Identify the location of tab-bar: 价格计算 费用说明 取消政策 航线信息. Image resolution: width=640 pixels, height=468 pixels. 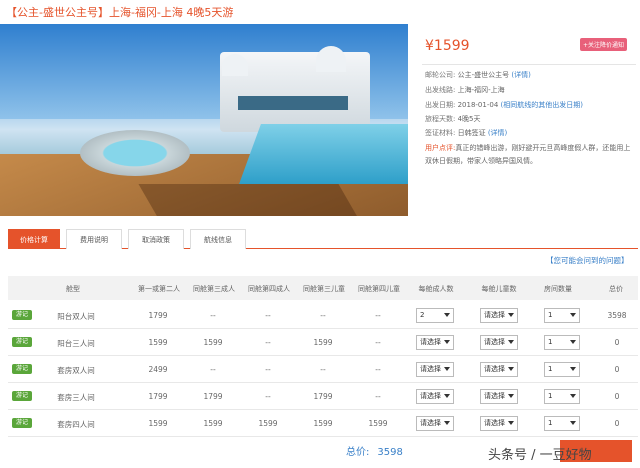
(323, 239).